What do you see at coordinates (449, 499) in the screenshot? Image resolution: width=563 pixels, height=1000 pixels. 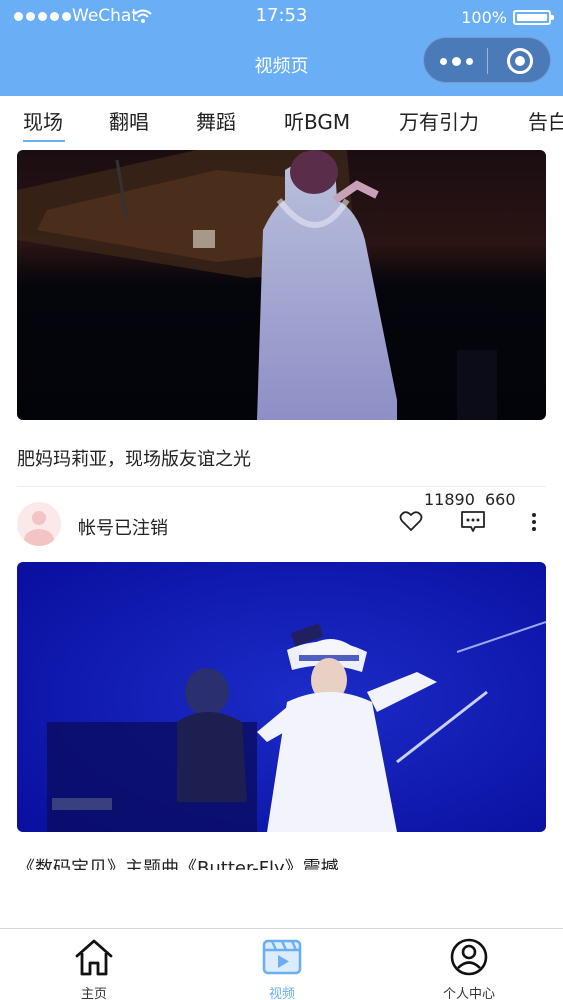 I see `likes-count: 11890` at bounding box center [449, 499].